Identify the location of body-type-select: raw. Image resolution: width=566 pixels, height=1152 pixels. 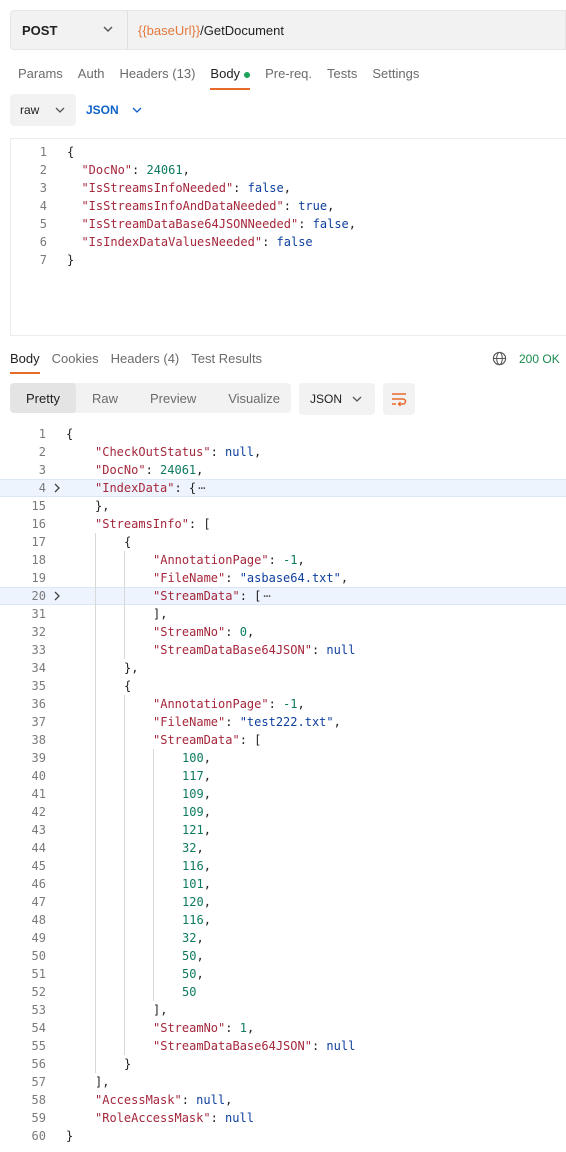
(43, 110).